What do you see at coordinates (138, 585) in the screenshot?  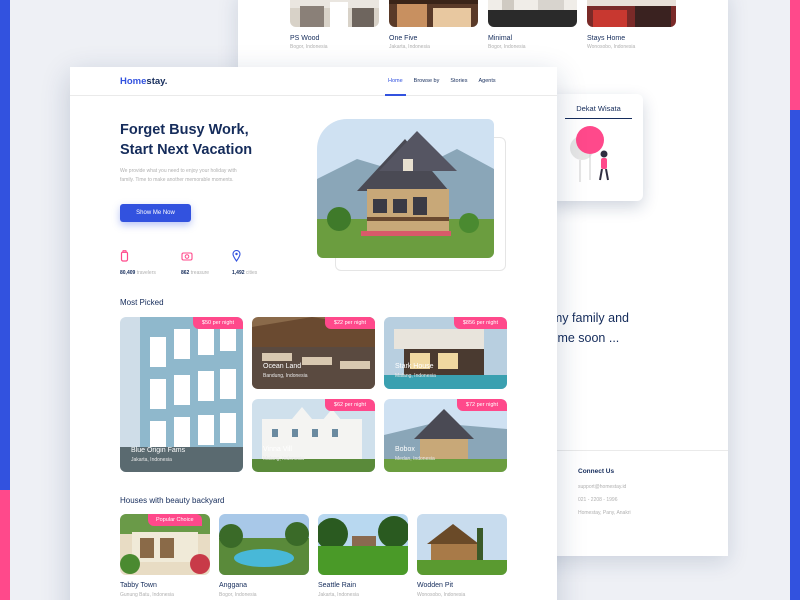 I see `property-name: Tabby Town` at bounding box center [138, 585].